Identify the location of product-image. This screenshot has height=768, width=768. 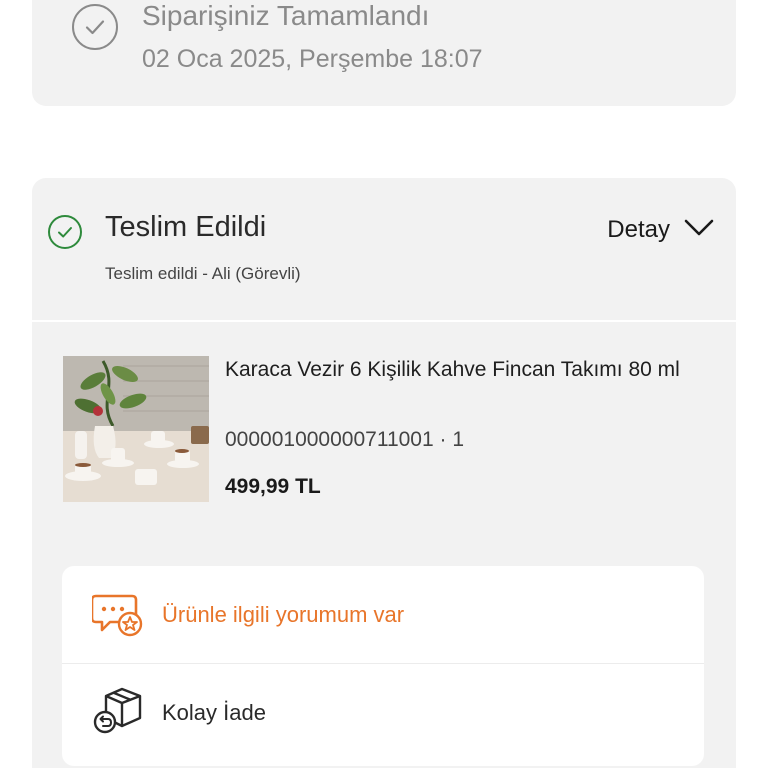
(136, 429).